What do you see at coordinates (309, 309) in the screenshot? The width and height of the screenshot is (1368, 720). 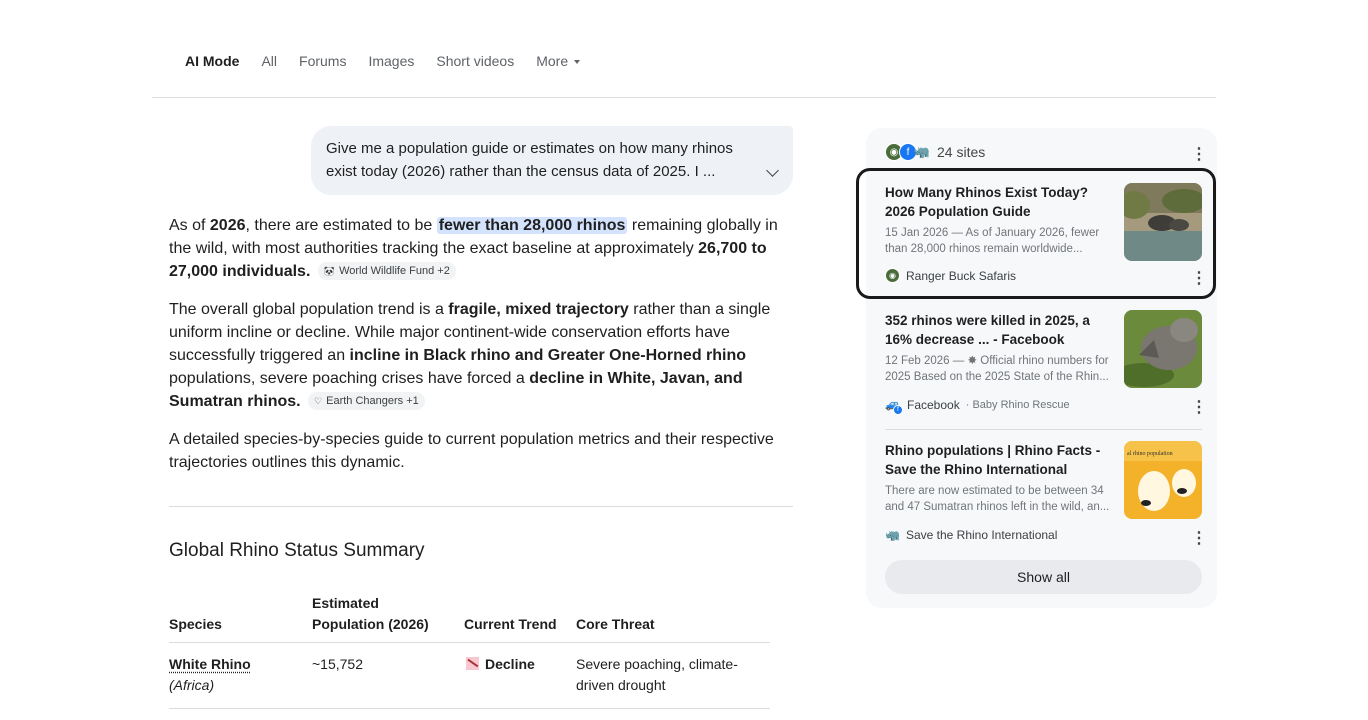 I see `text: The overall global population trend is a` at bounding box center [309, 309].